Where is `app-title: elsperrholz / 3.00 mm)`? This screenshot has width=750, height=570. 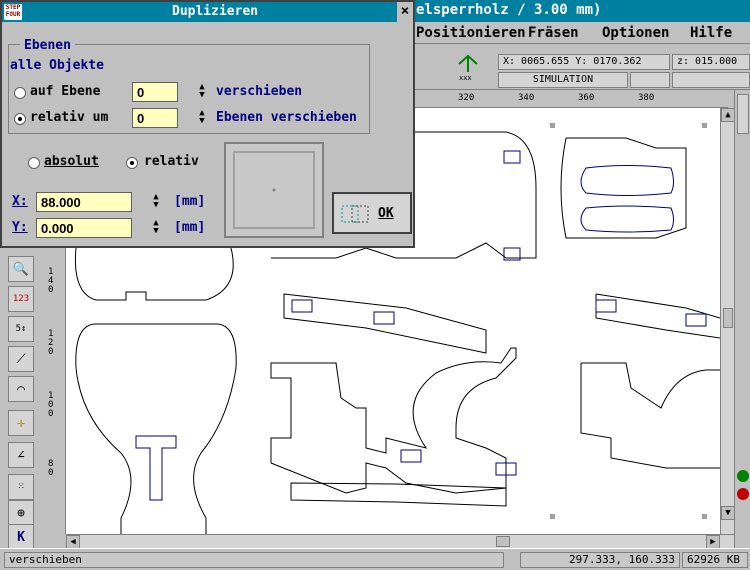
app-title: elsperrholz / 3.00 mm) is located at coordinates (509, 10).